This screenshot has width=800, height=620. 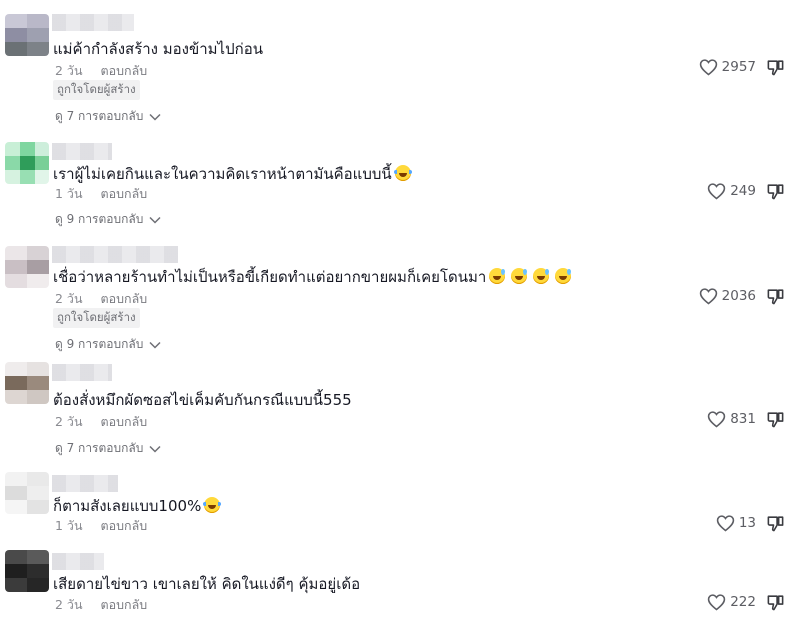 What do you see at coordinates (738, 67) in the screenshot?
I see `like-count: 2957` at bounding box center [738, 67].